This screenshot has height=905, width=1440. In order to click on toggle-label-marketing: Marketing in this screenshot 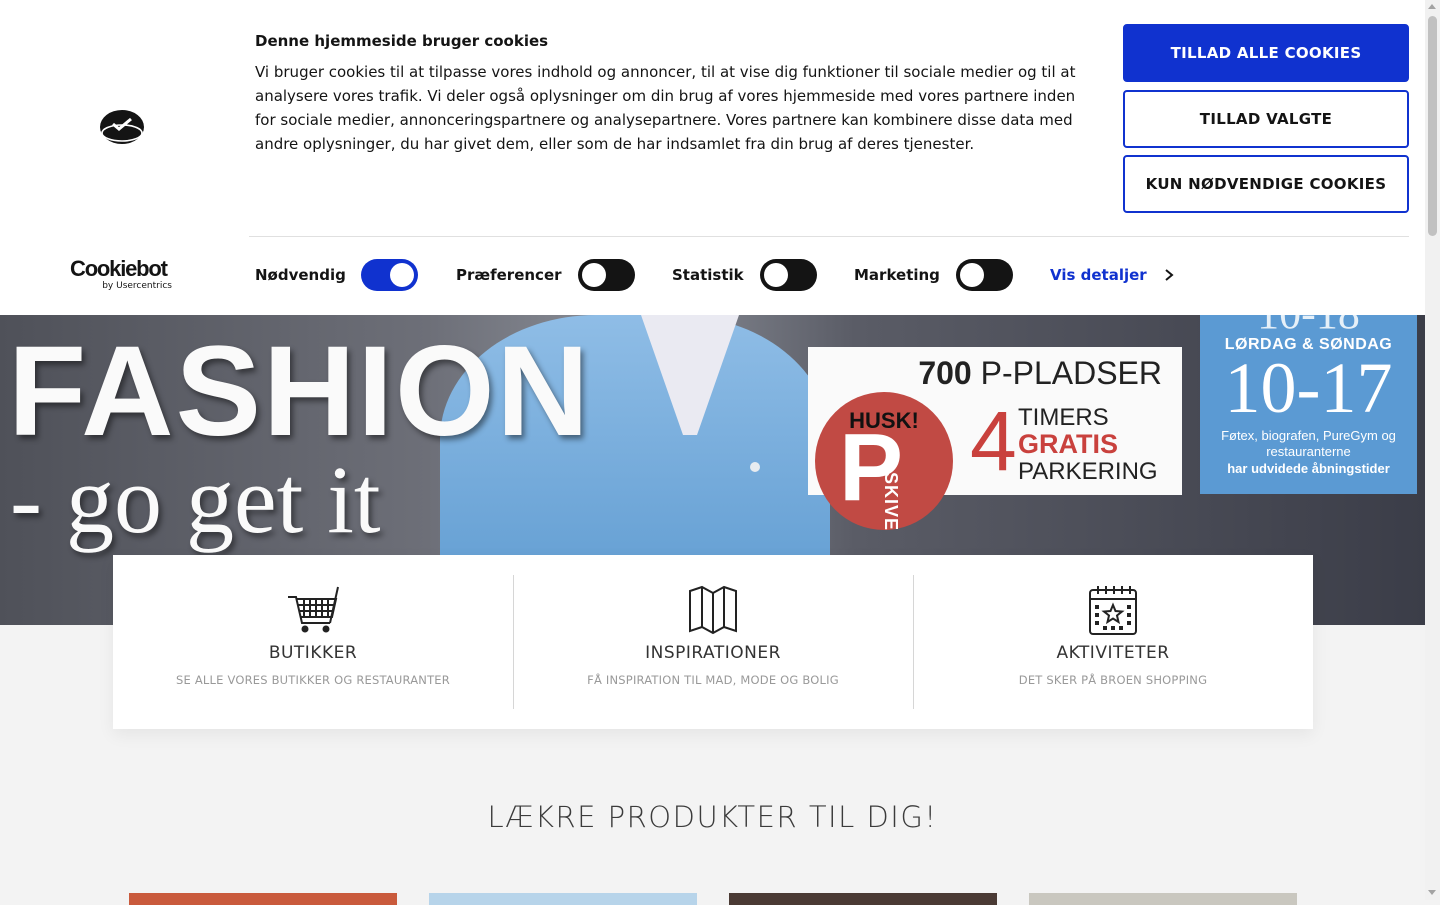, I will do `click(897, 275)`.